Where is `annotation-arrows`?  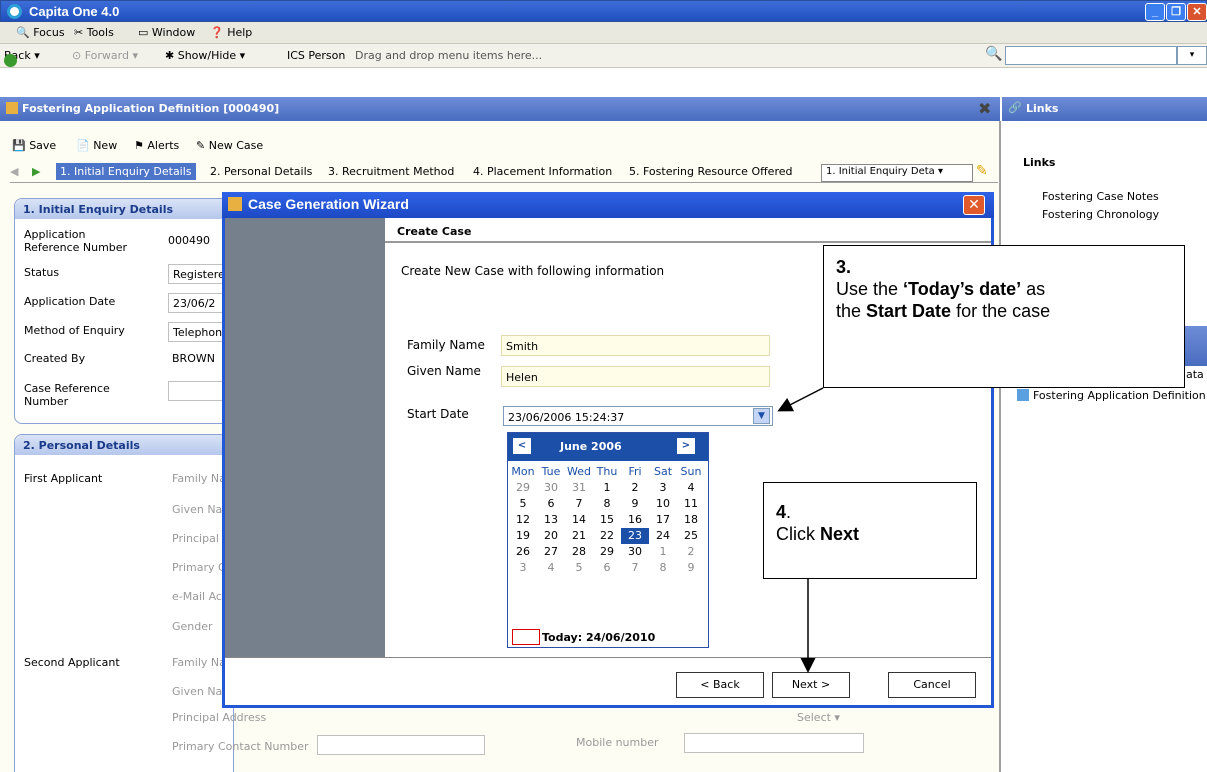
annotation-arrows is located at coordinates (800, 530).